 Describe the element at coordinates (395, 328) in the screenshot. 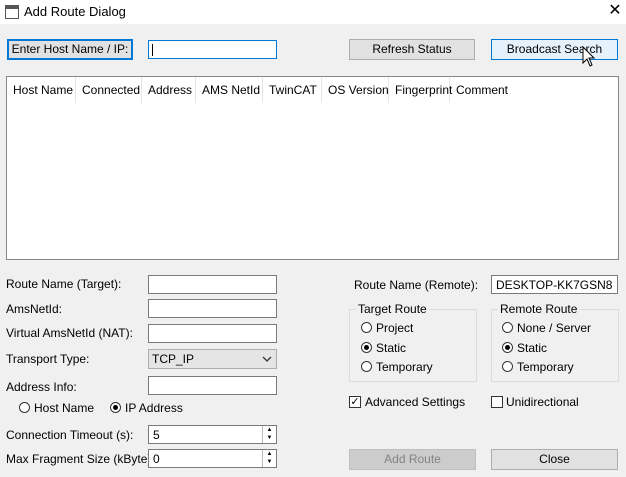

I see `target-project-label: Project` at that location.